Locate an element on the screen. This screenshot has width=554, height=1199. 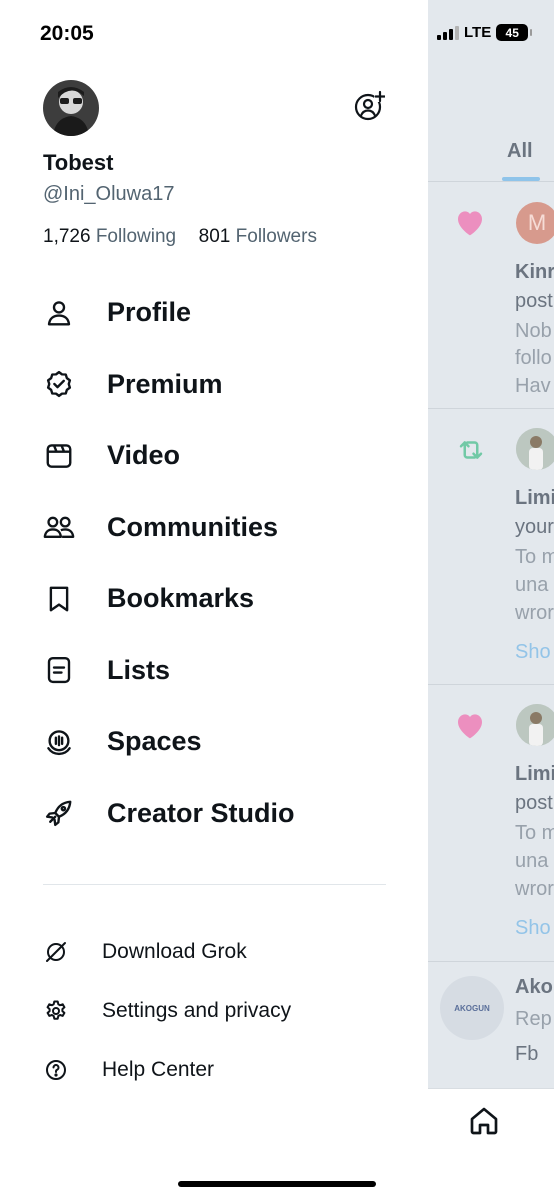
menu-item-premium: Premium is located at coordinates (214, 385).